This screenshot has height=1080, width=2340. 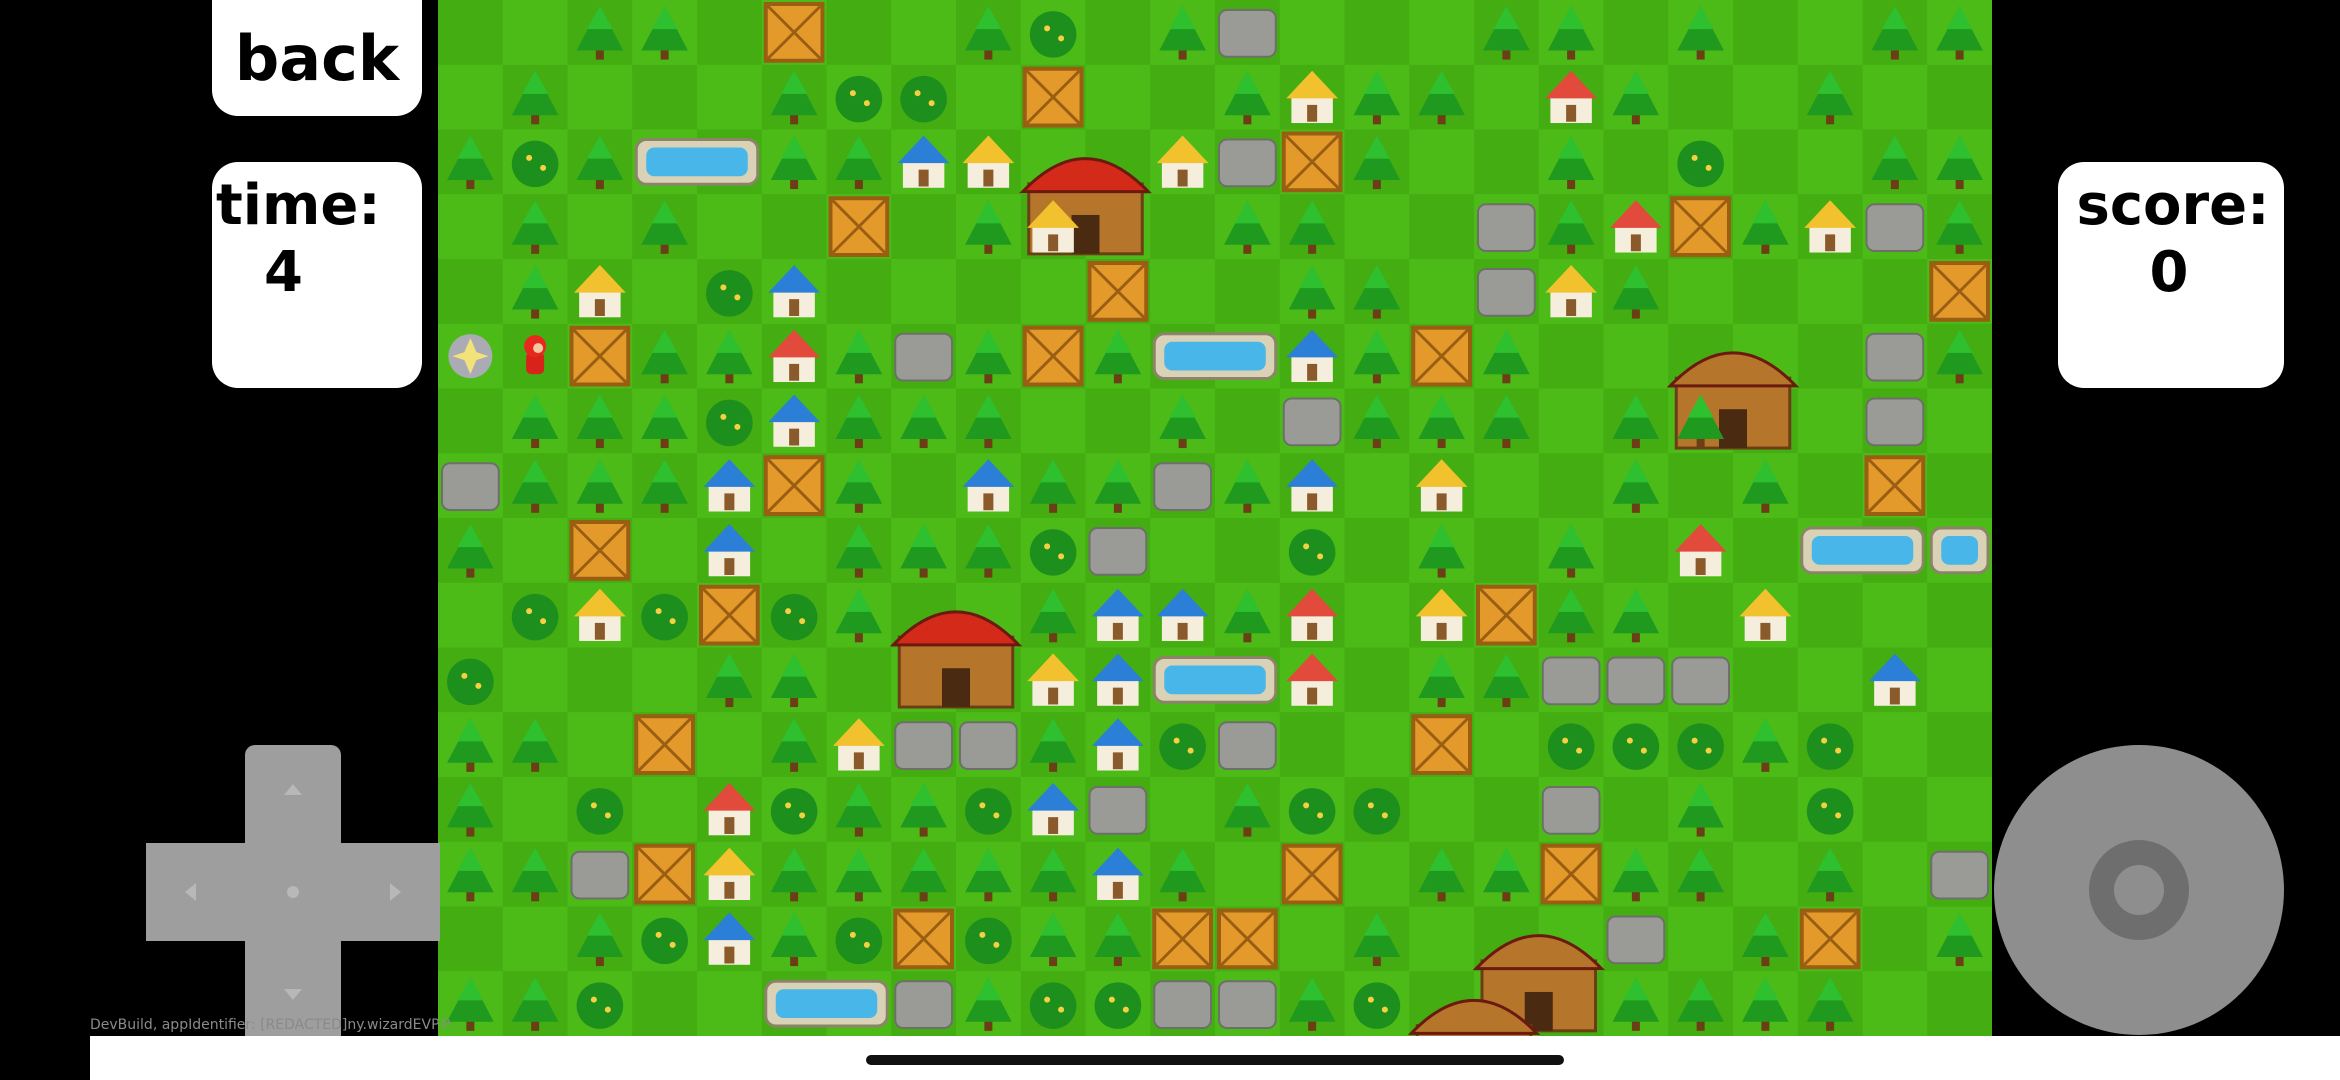 I want to click on dpad-left-button, so click(x=191, y=892).